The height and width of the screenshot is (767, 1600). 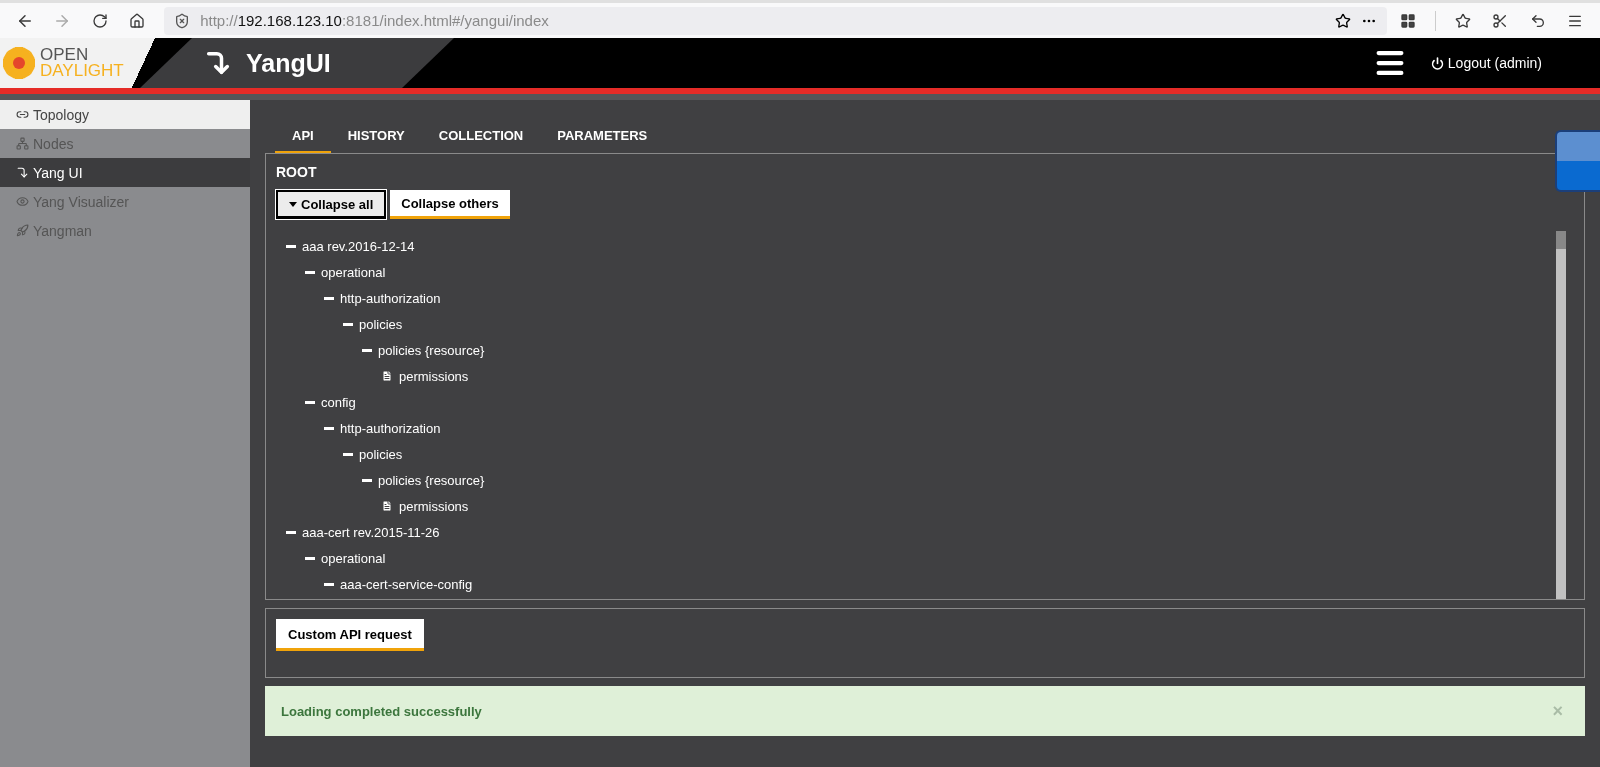 I want to click on collapse-button: Collapse all, so click(x=331, y=204).